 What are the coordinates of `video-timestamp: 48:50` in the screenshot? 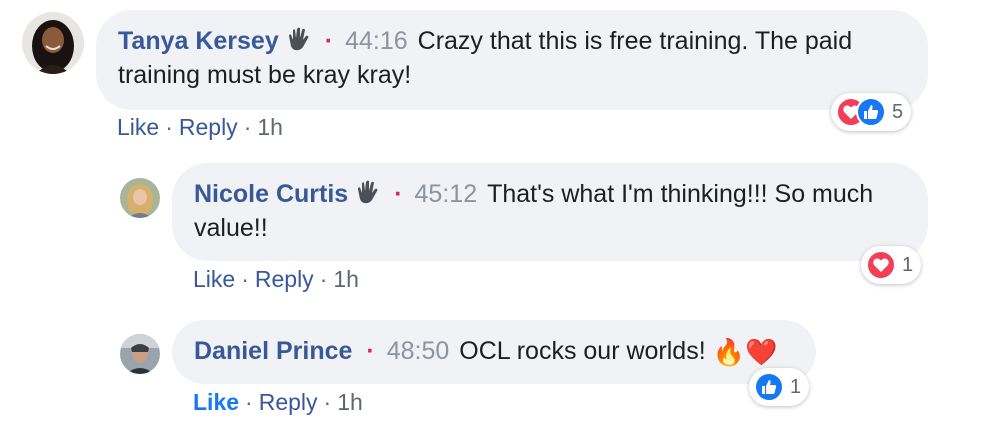 It's located at (418, 351).